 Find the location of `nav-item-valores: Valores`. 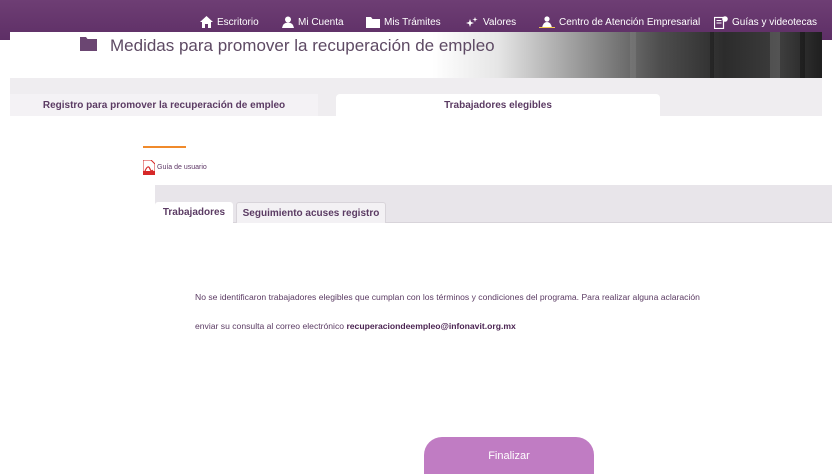

nav-item-valores: Valores is located at coordinates (490, 22).